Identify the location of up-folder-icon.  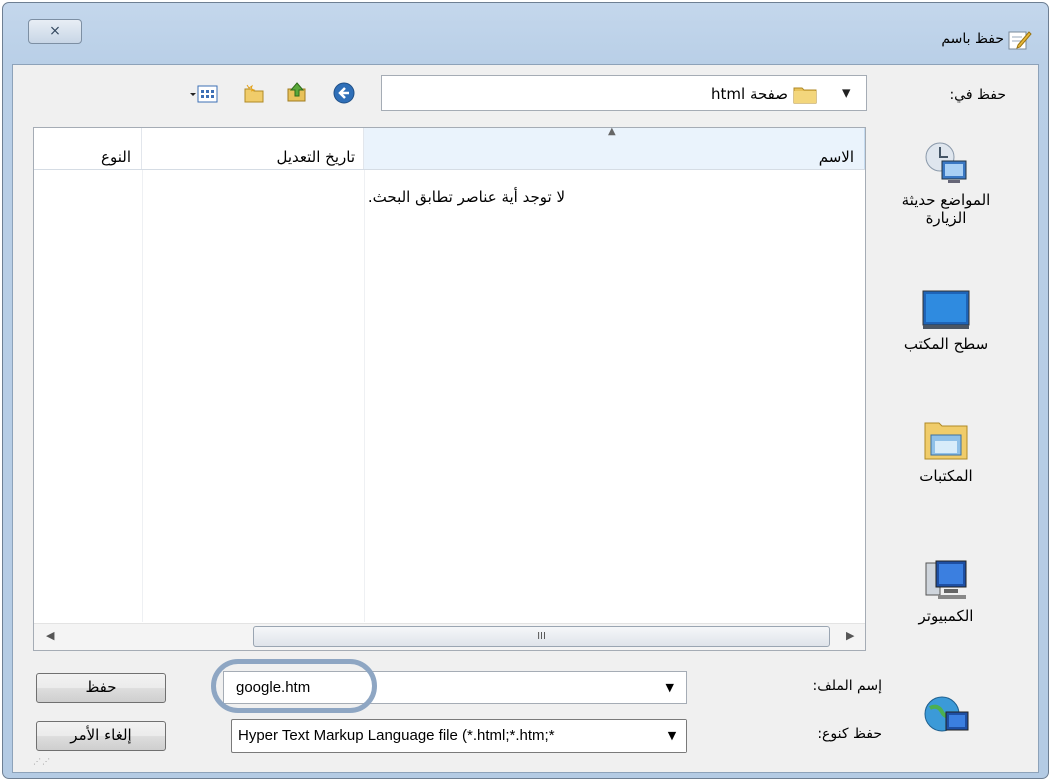
(297, 92).